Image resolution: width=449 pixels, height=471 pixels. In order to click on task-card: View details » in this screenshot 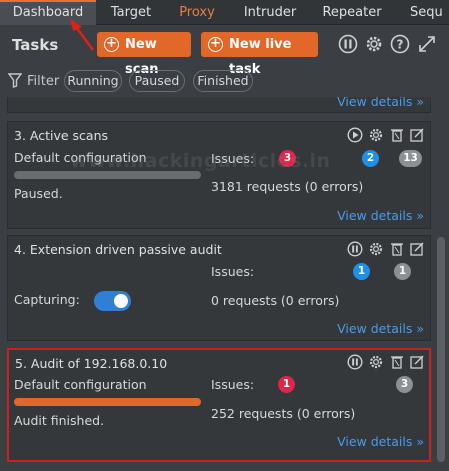, I will do `click(219, 105)`.